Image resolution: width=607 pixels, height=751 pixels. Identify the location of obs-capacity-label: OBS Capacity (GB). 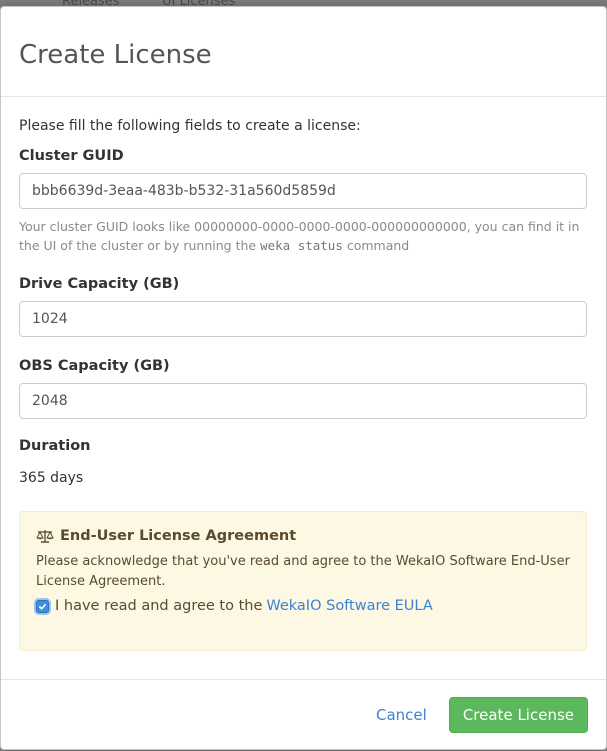
(94, 366).